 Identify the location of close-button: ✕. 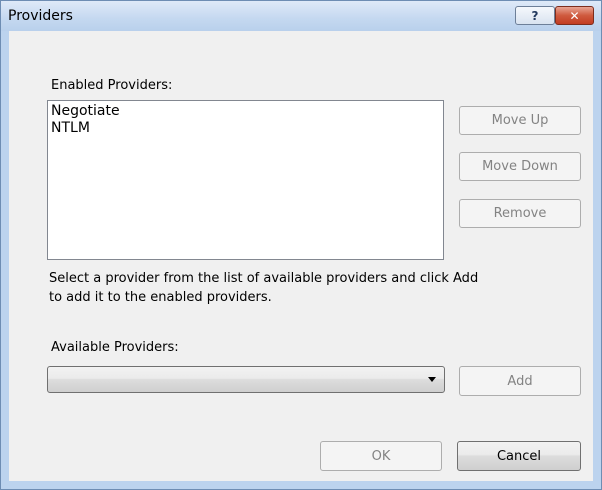
(574, 15).